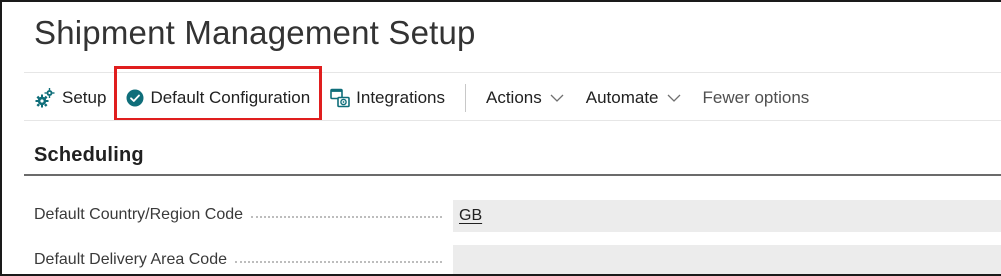  Describe the element at coordinates (465, 98) in the screenshot. I see `action-bar-divider` at that location.